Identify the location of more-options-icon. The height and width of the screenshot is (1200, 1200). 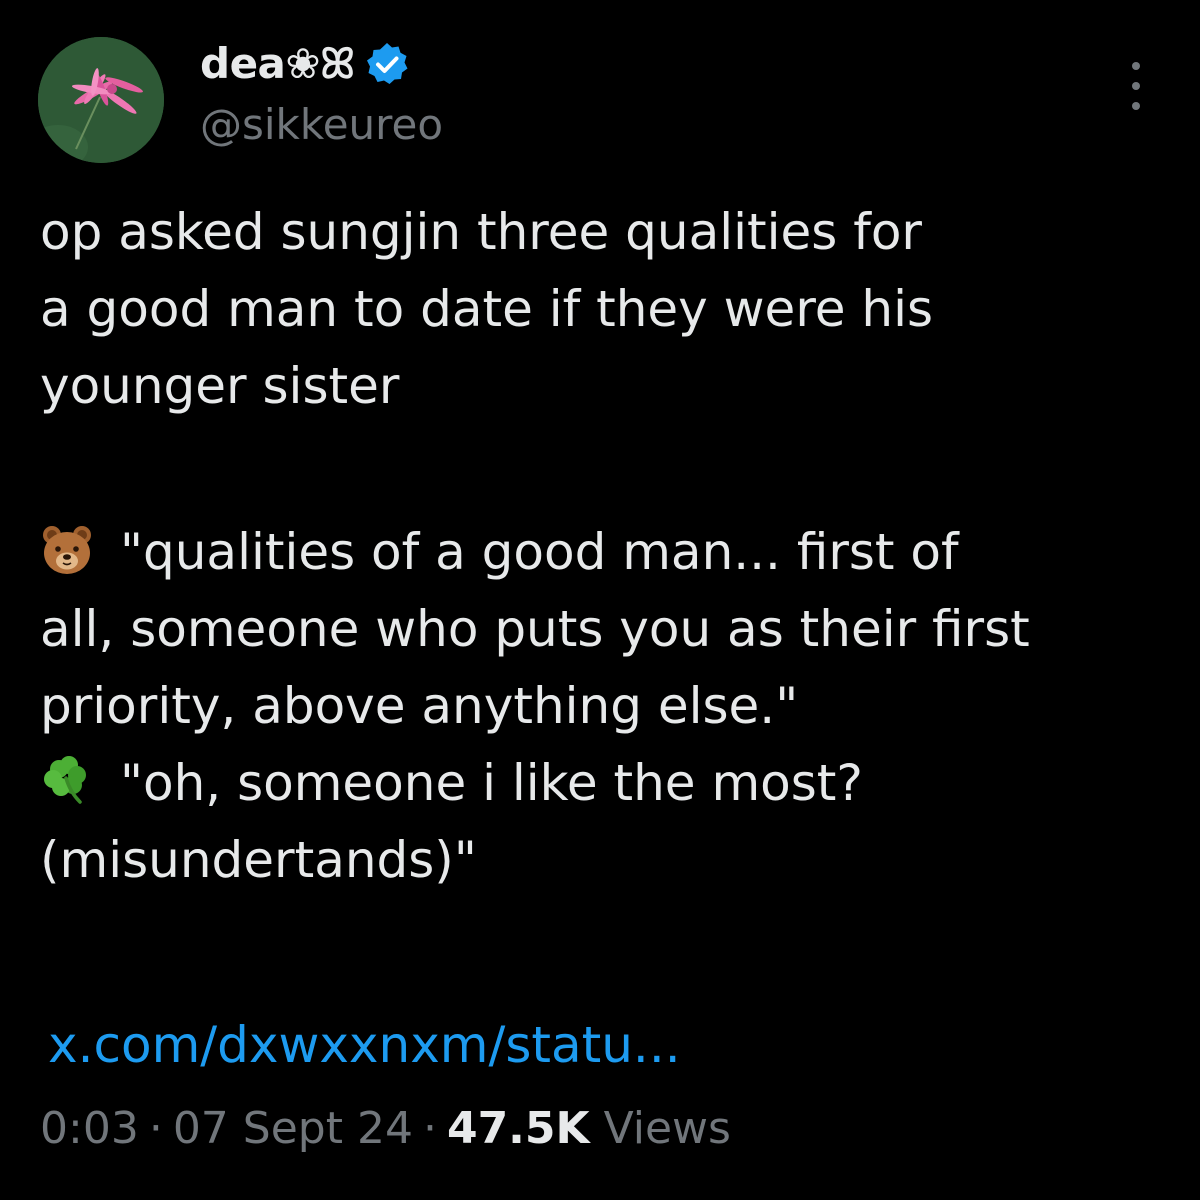
(1136, 86).